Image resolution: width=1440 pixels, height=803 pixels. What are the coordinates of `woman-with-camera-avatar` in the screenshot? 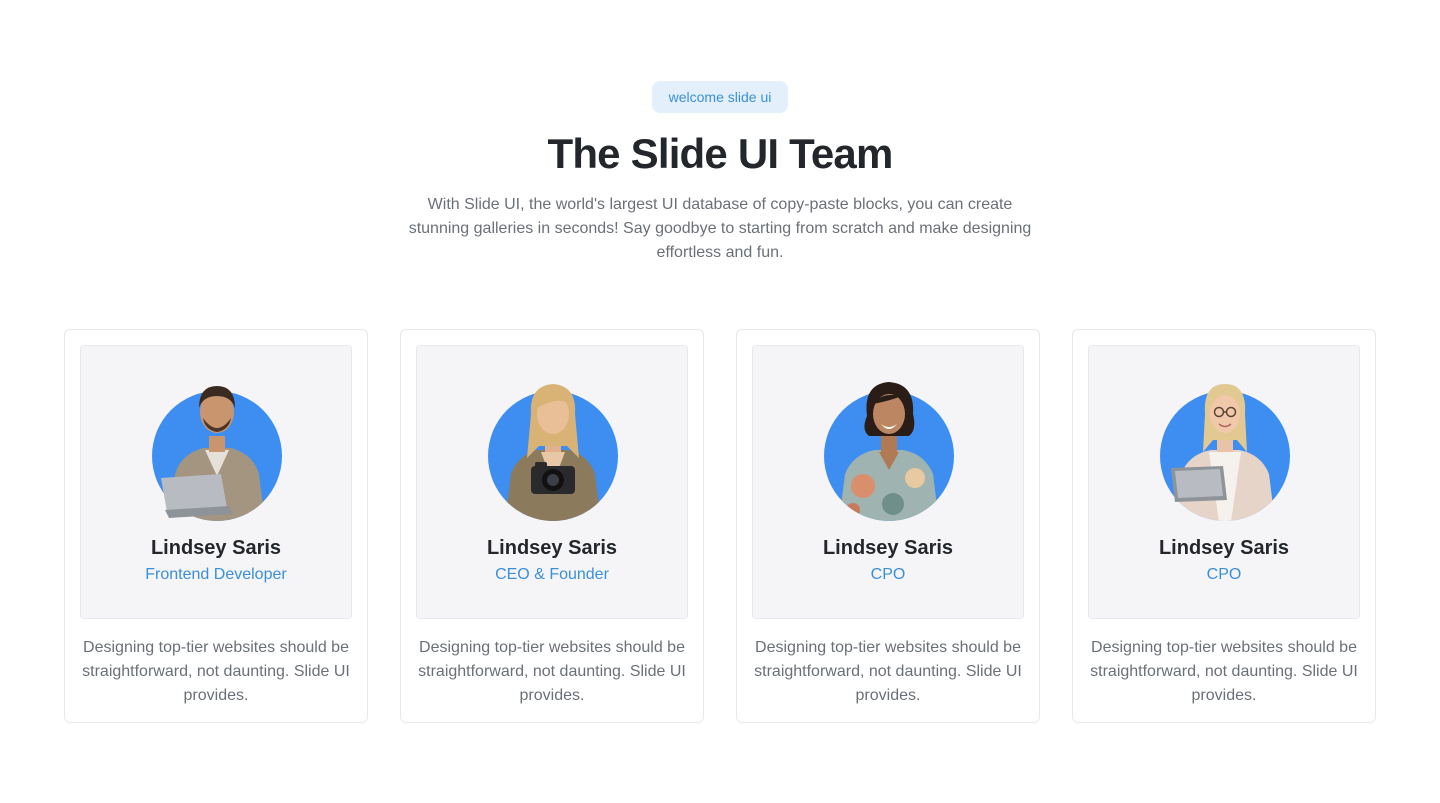 It's located at (553, 448).